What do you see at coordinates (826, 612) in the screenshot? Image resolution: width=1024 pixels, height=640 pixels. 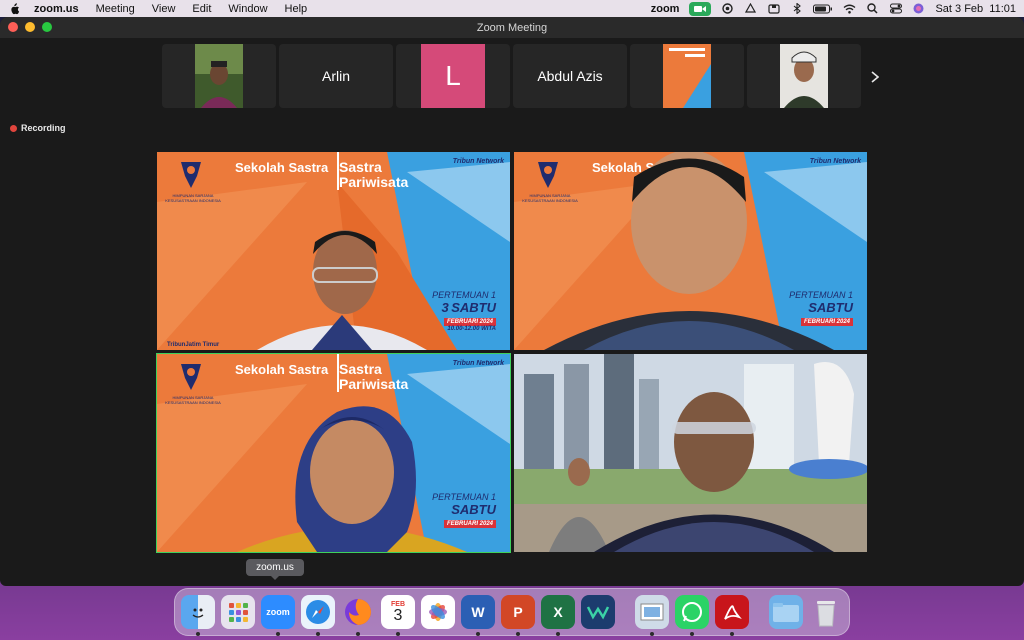 I see `trash-icon` at bounding box center [826, 612].